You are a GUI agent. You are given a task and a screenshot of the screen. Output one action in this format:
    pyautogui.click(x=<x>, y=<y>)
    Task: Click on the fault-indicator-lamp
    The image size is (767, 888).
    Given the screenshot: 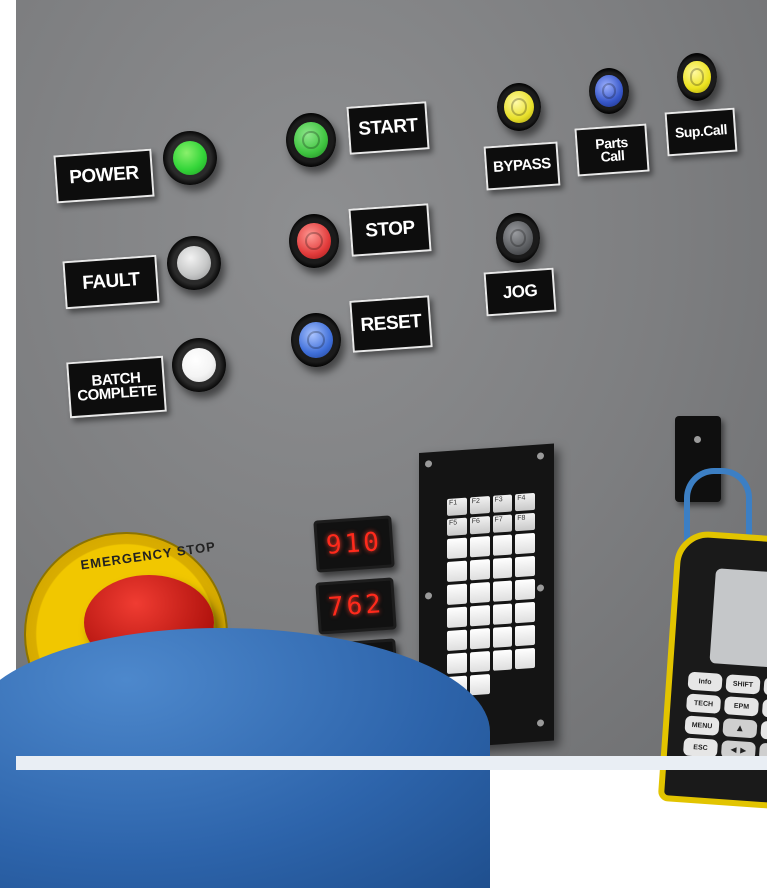 What is the action you would take?
    pyautogui.click(x=194, y=263)
    